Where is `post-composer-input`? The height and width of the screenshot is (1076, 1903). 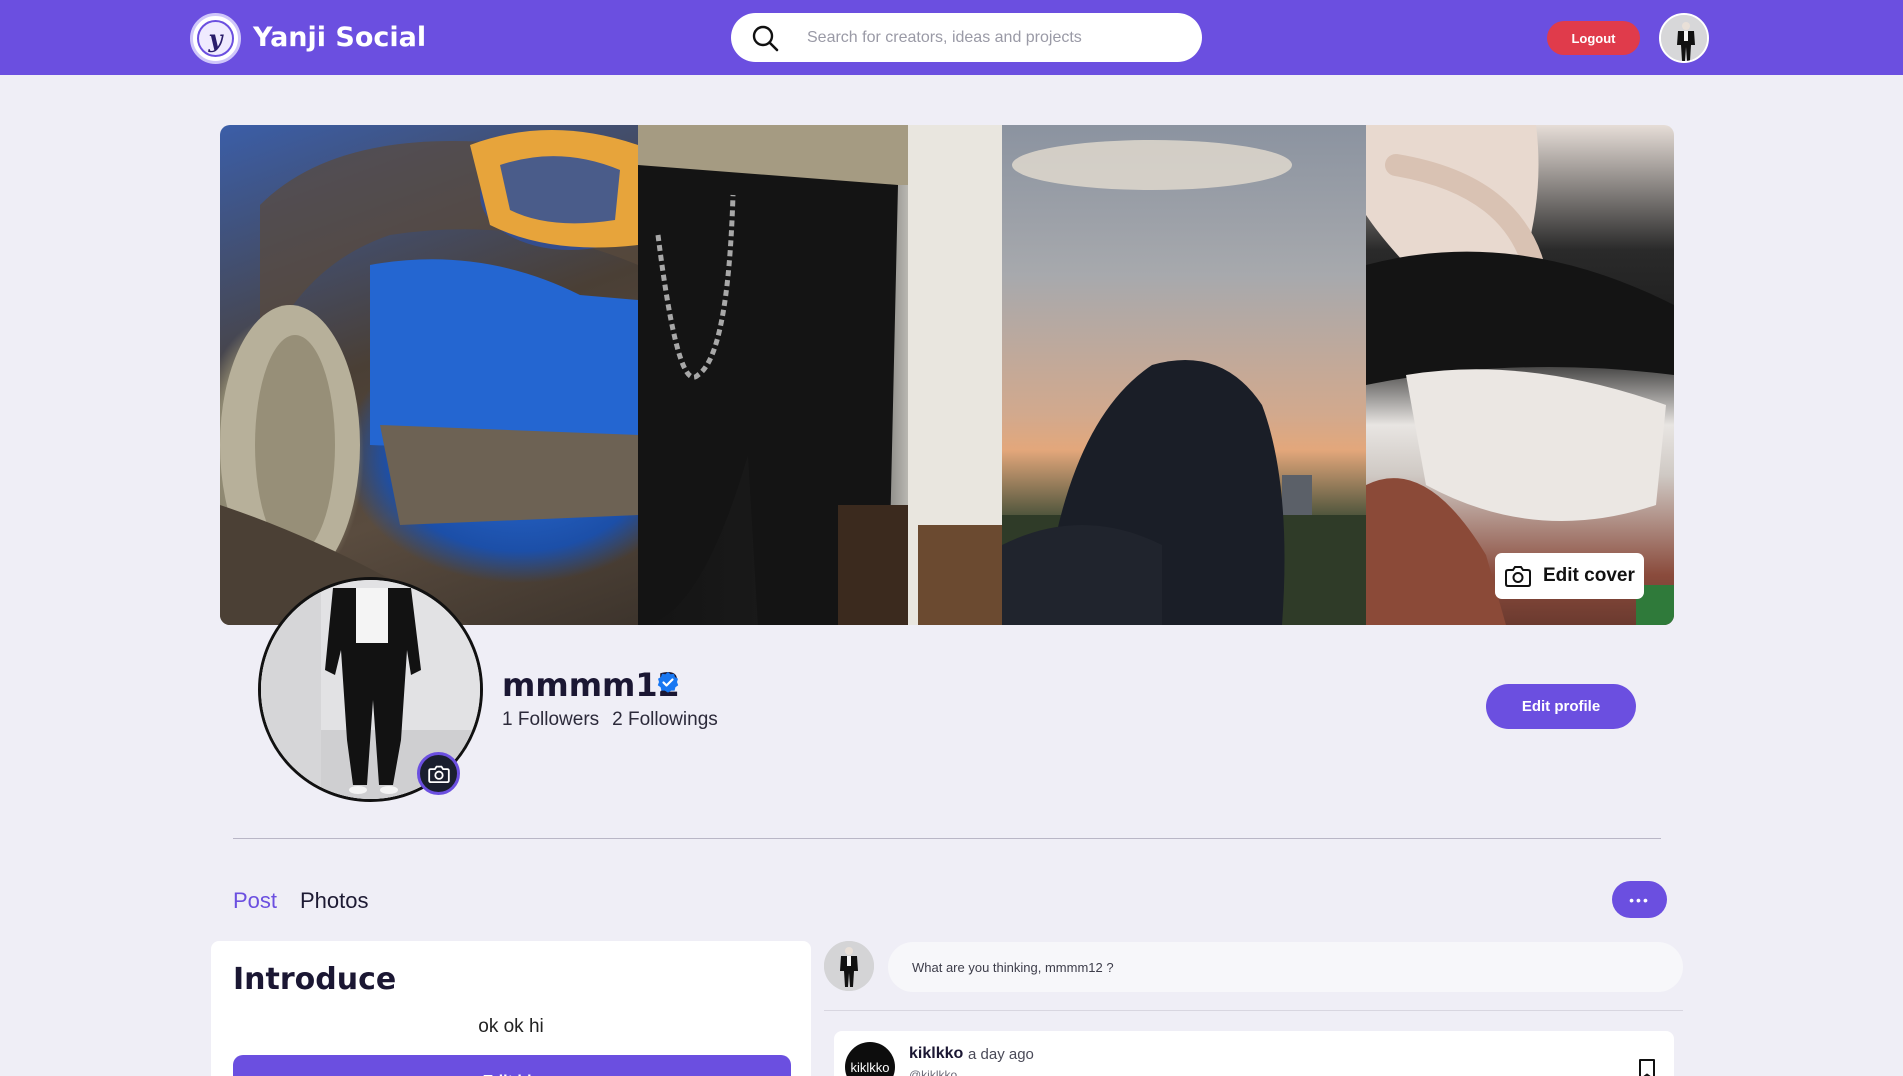 post-composer-input is located at coordinates (1285, 967).